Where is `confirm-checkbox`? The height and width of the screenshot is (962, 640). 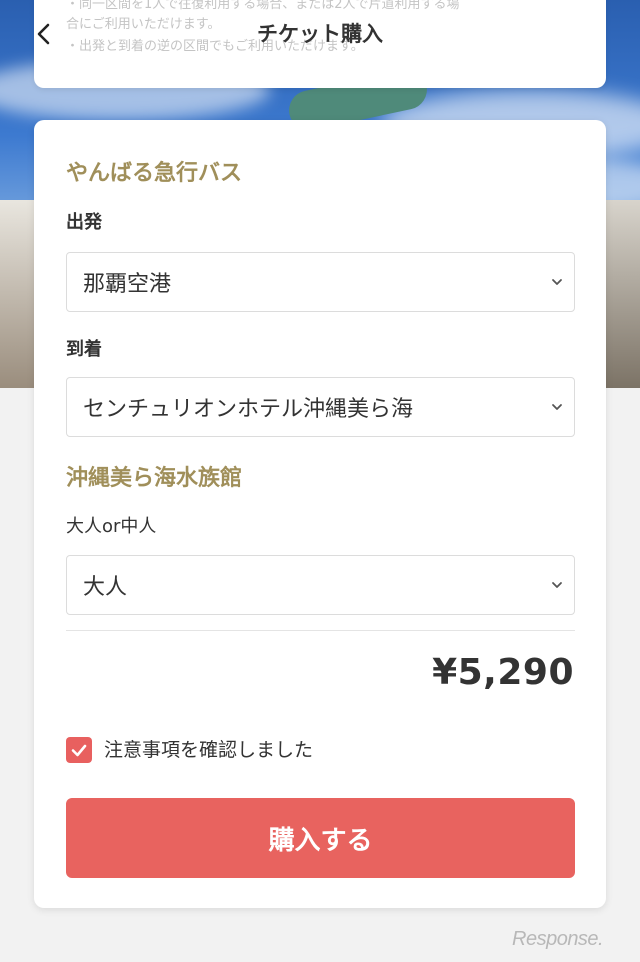 confirm-checkbox is located at coordinates (79, 750).